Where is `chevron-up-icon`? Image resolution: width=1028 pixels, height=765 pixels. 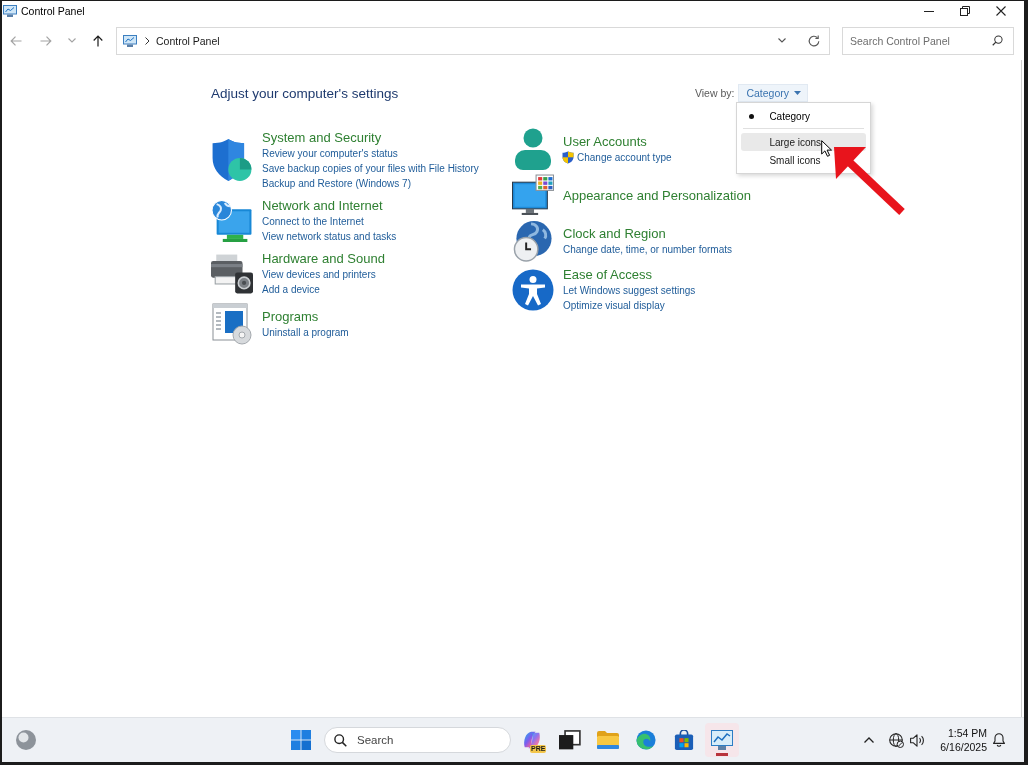 chevron-up-icon is located at coordinates (869, 740).